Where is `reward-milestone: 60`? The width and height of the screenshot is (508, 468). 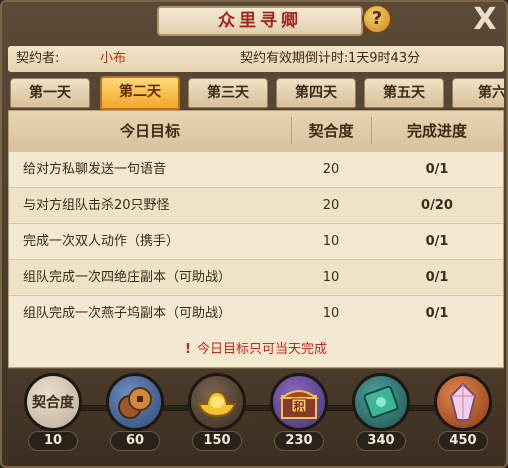
reward-milestone: 60 is located at coordinates (135, 419).